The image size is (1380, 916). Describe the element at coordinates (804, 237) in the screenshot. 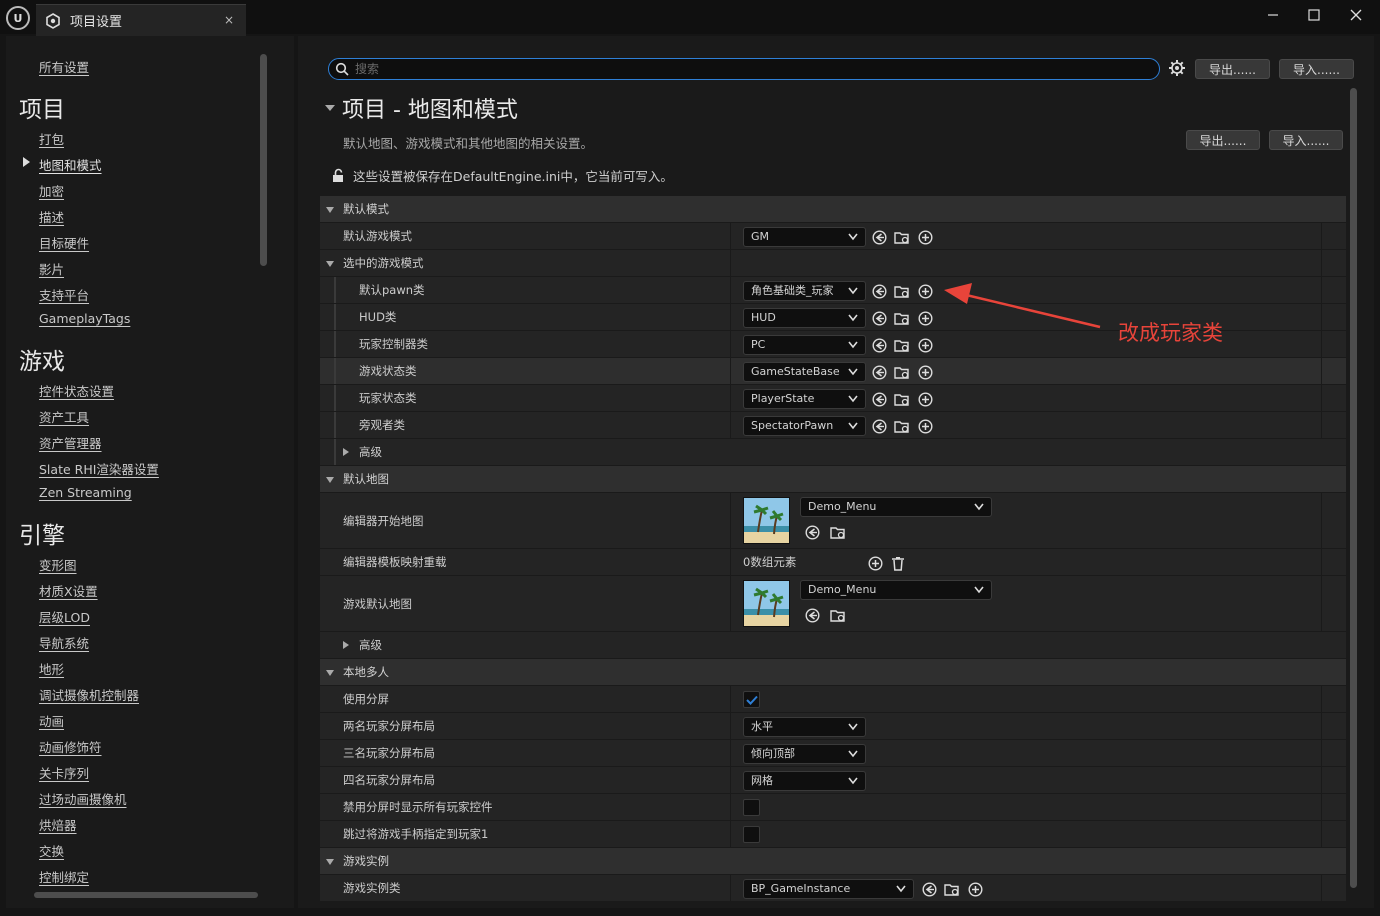

I see `default-game-mode-combo: GM` at that location.